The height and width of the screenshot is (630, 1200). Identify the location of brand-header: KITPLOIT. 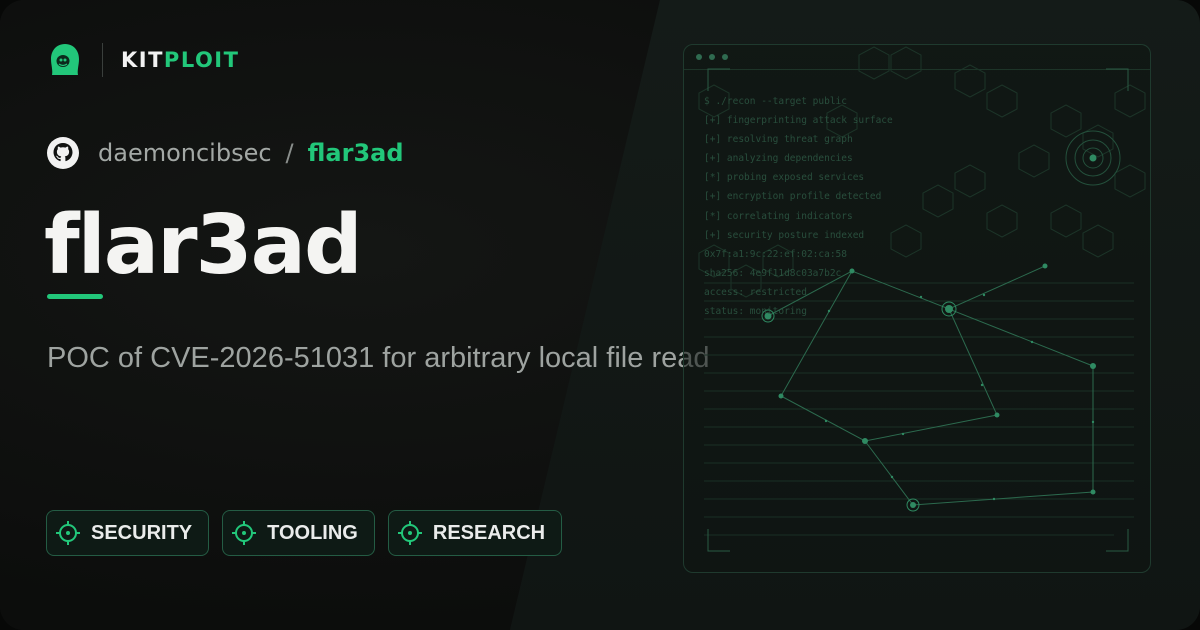
(142, 60).